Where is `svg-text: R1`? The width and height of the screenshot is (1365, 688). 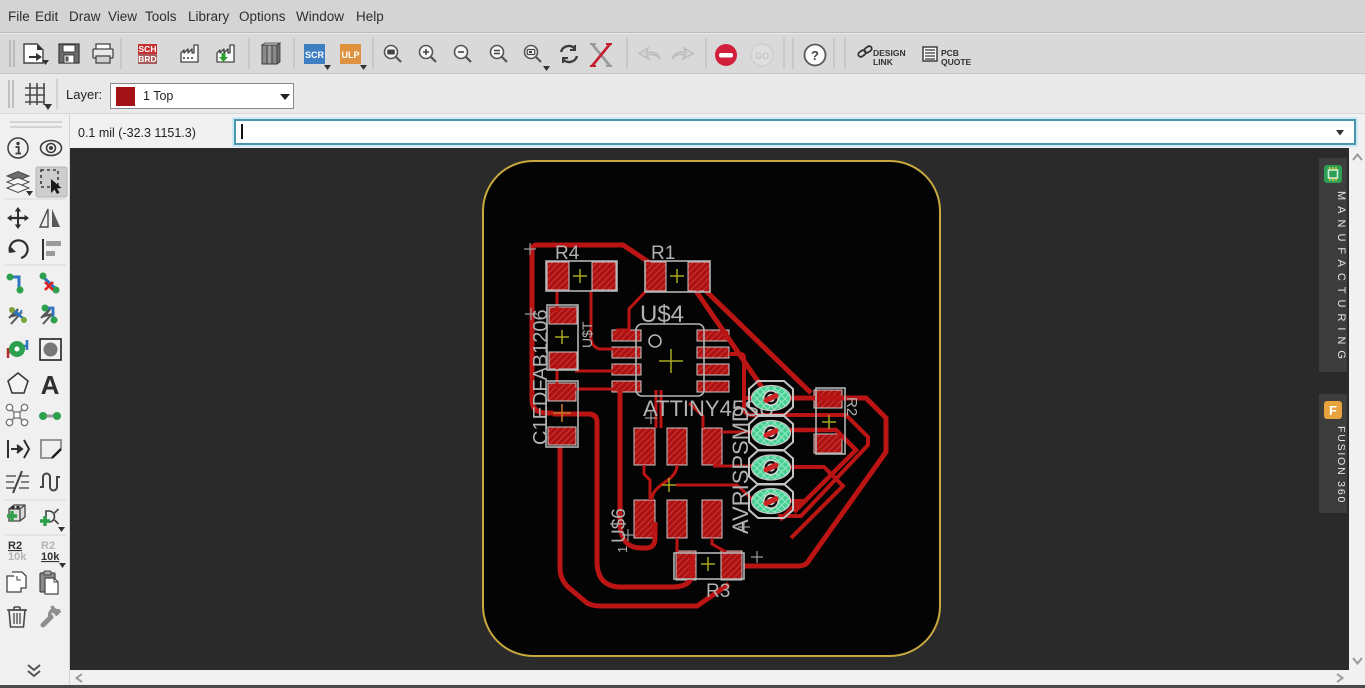
svg-text: R1 is located at coordinates (663, 253).